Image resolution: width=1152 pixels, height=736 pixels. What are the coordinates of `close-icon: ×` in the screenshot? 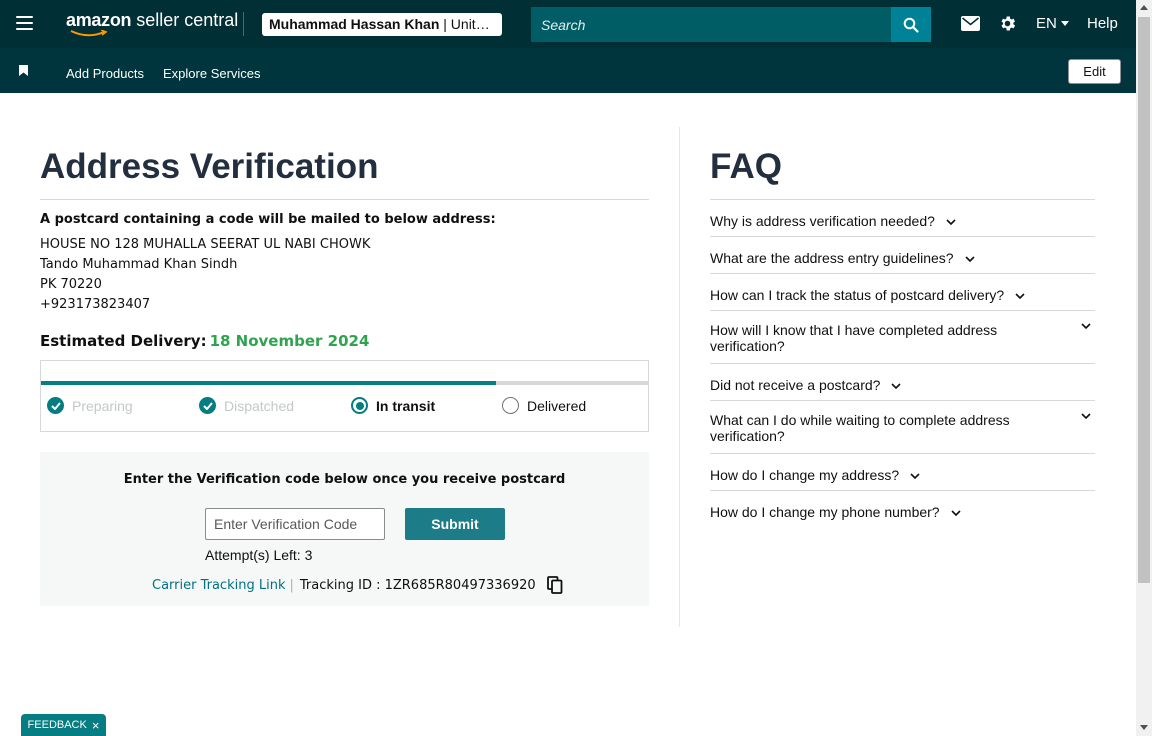 It's located at (96, 725).